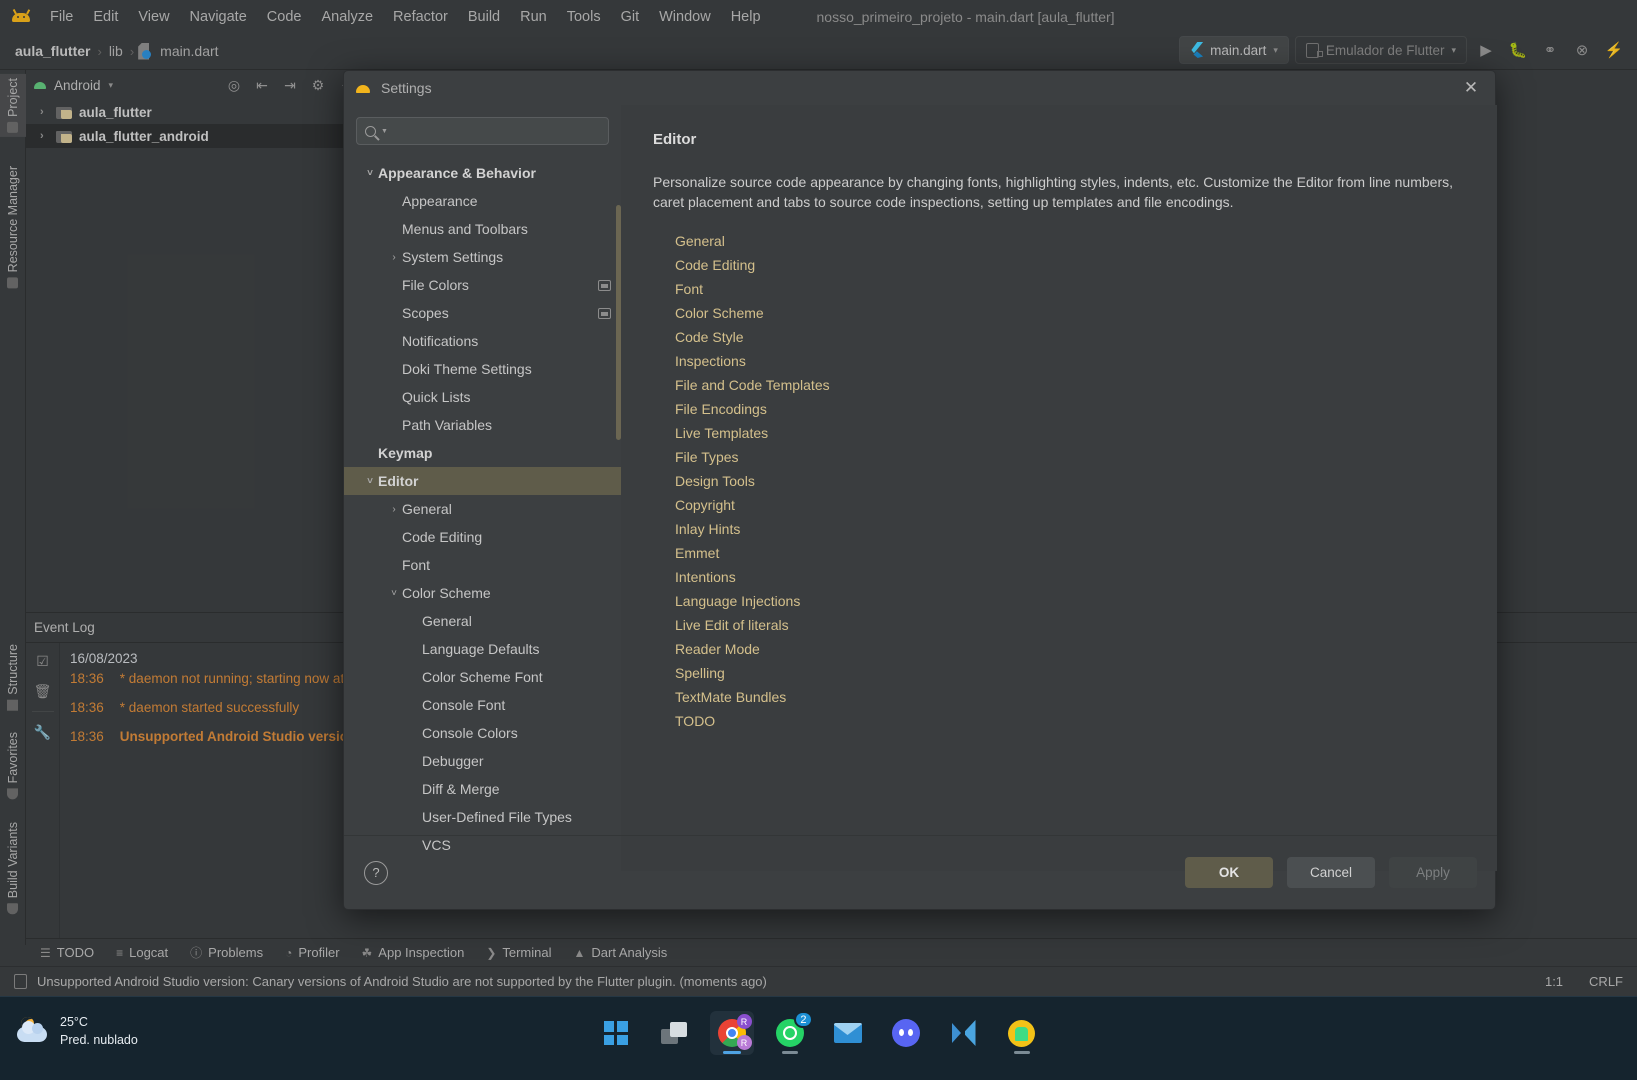  I want to click on menu-item-git: Git, so click(630, 17).